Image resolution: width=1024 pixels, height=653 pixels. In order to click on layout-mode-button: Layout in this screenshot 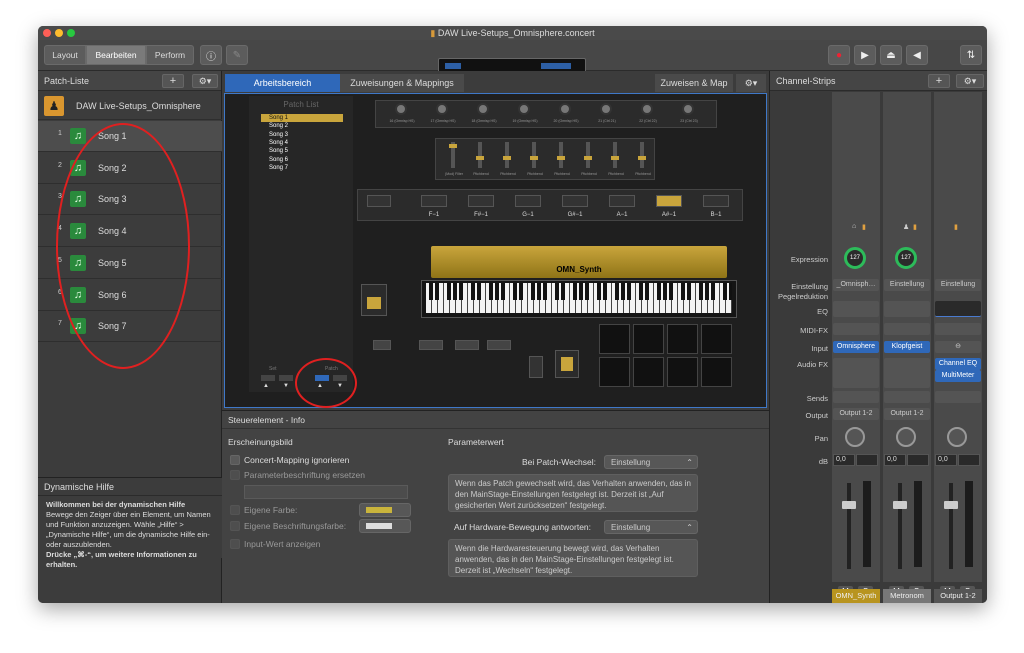, I will do `click(65, 55)`.